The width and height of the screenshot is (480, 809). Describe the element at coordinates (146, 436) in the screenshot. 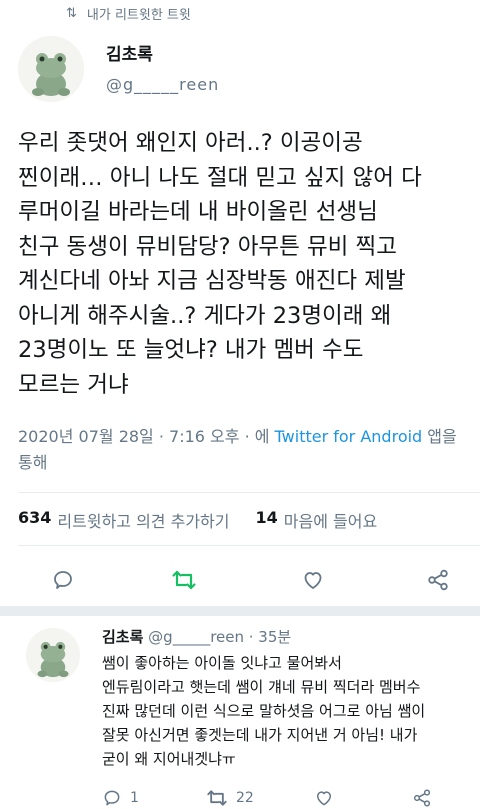

I see `tweet-date: 2020년 07월 28일 · 7:16 오후 · 에` at that location.